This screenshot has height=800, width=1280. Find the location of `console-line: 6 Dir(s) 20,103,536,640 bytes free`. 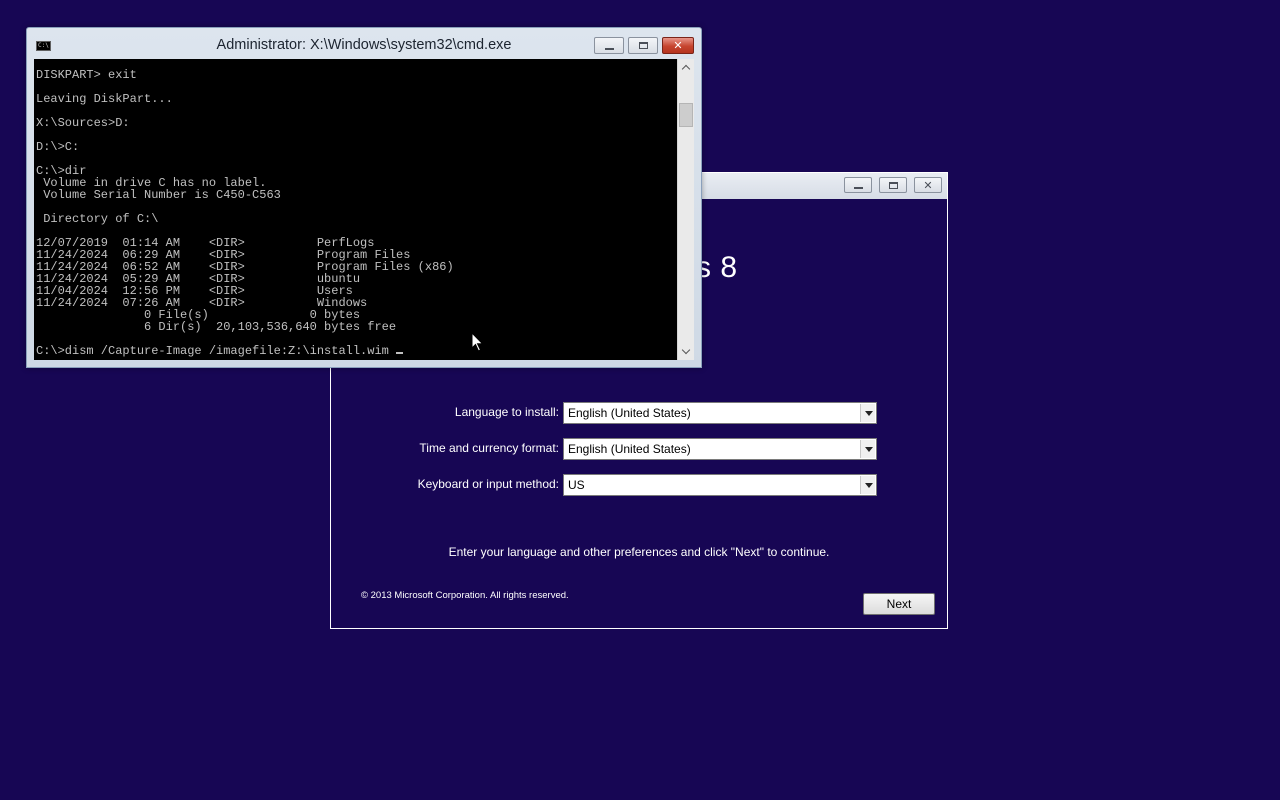

console-line: 6 Dir(s) 20,103,536,640 bytes free is located at coordinates (270, 327).